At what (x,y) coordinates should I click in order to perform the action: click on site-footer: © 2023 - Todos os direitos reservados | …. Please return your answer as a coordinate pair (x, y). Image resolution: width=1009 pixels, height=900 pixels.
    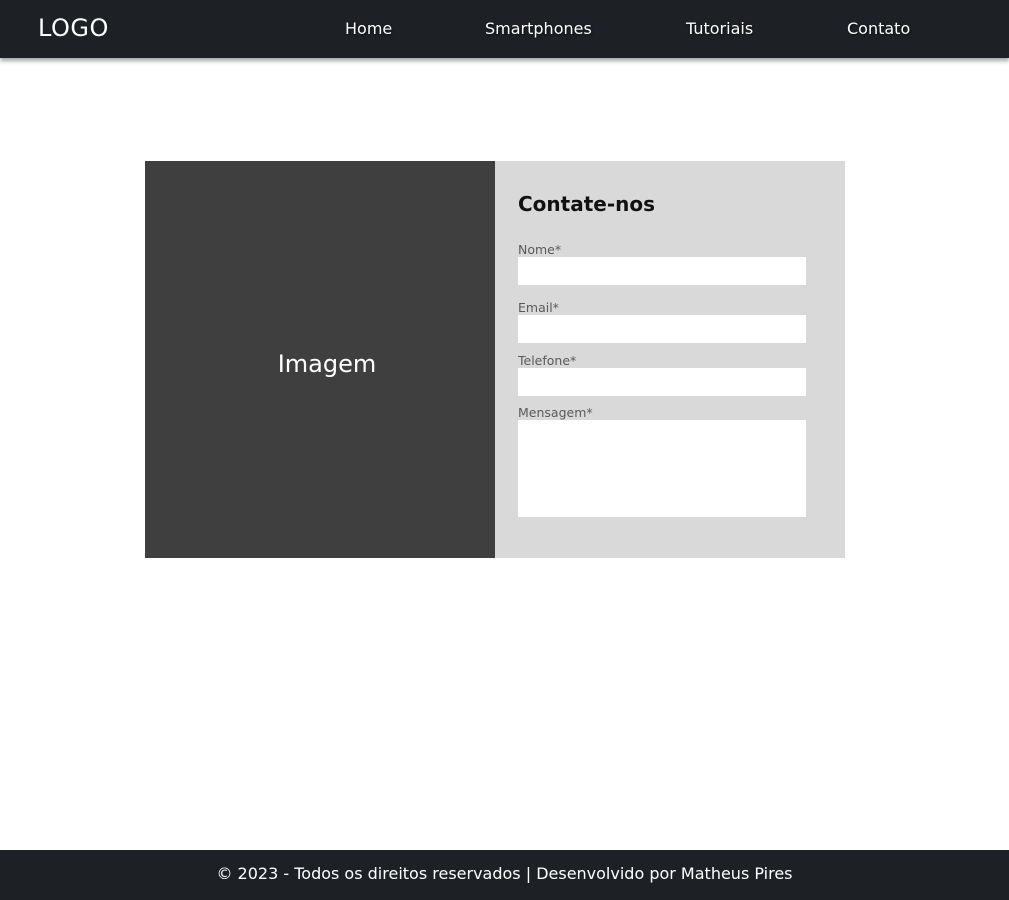
    Looking at the image, I should click on (504, 875).